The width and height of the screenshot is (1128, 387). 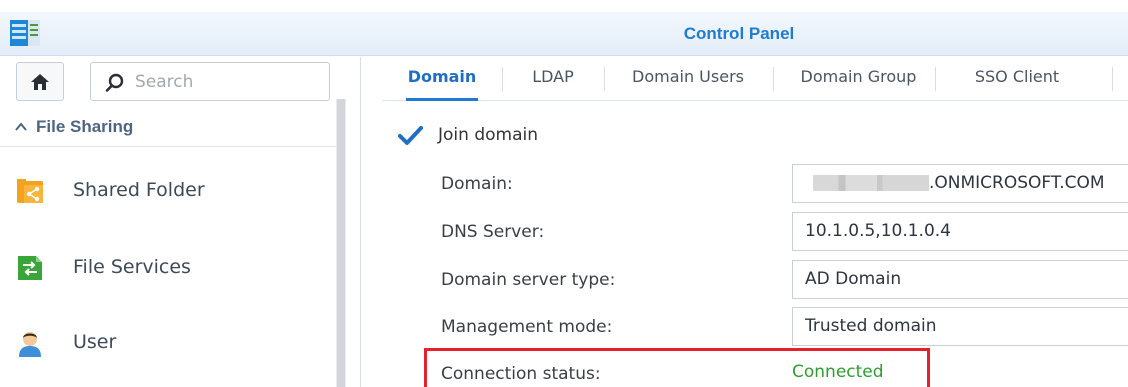 I want to click on home-button, so click(x=40, y=81).